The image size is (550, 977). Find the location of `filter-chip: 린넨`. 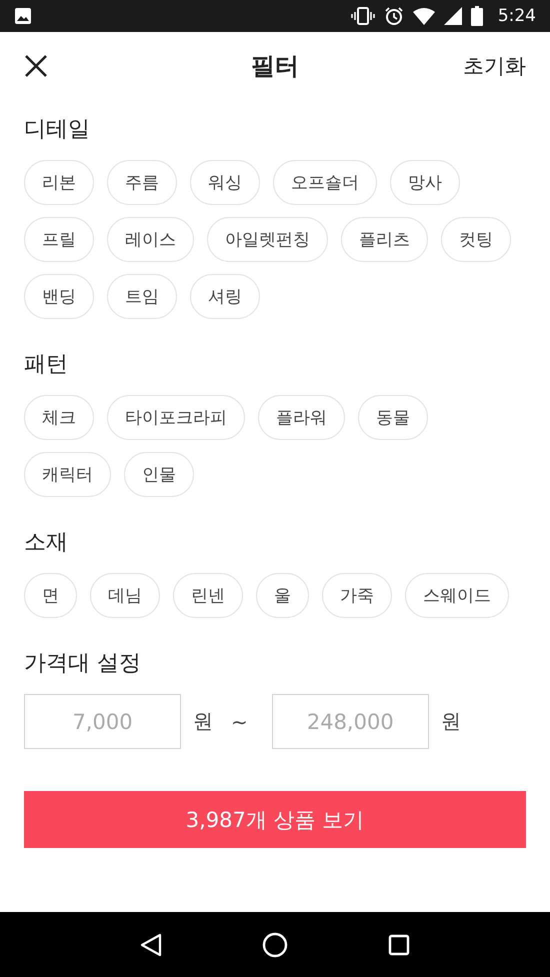

filter-chip: 린넨 is located at coordinates (208, 595).